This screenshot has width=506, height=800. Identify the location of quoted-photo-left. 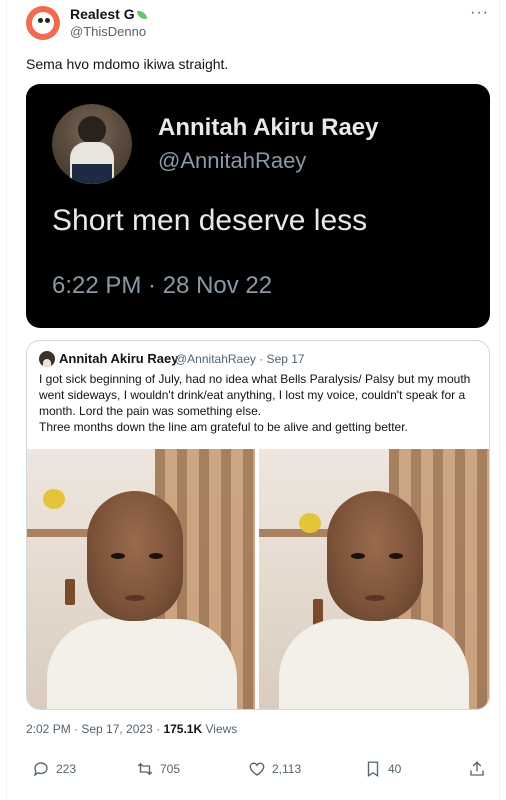
(141, 579).